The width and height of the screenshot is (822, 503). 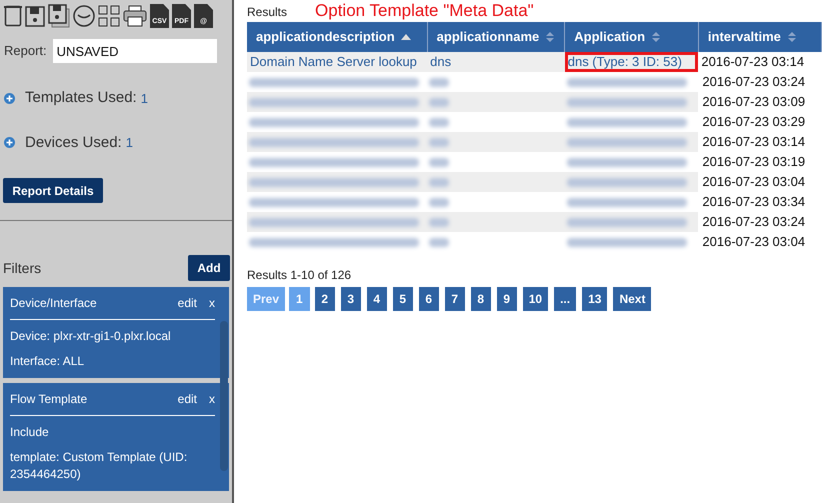 I want to click on filter-detail: Interface: ALL, so click(x=48, y=361).